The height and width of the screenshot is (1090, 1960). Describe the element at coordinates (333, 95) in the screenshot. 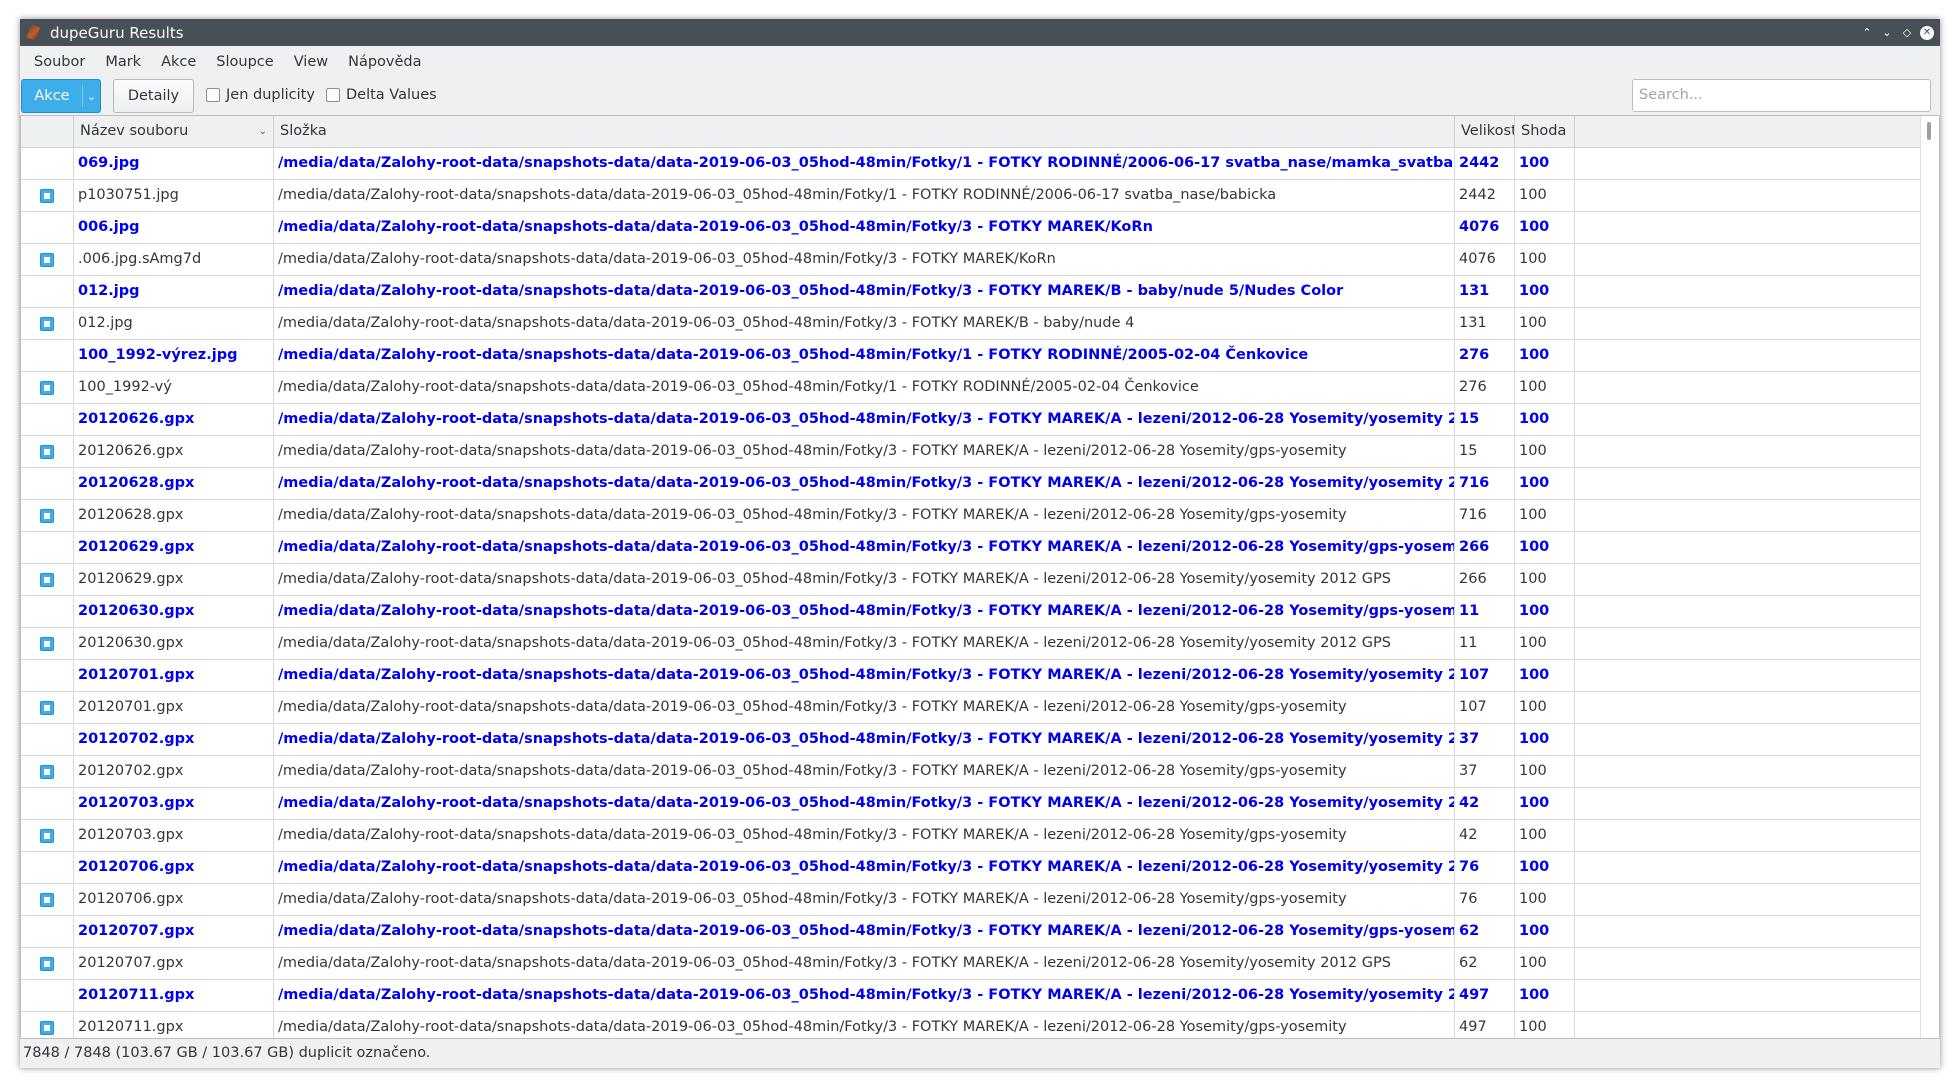

I see `delta-values-checkbox-box` at that location.